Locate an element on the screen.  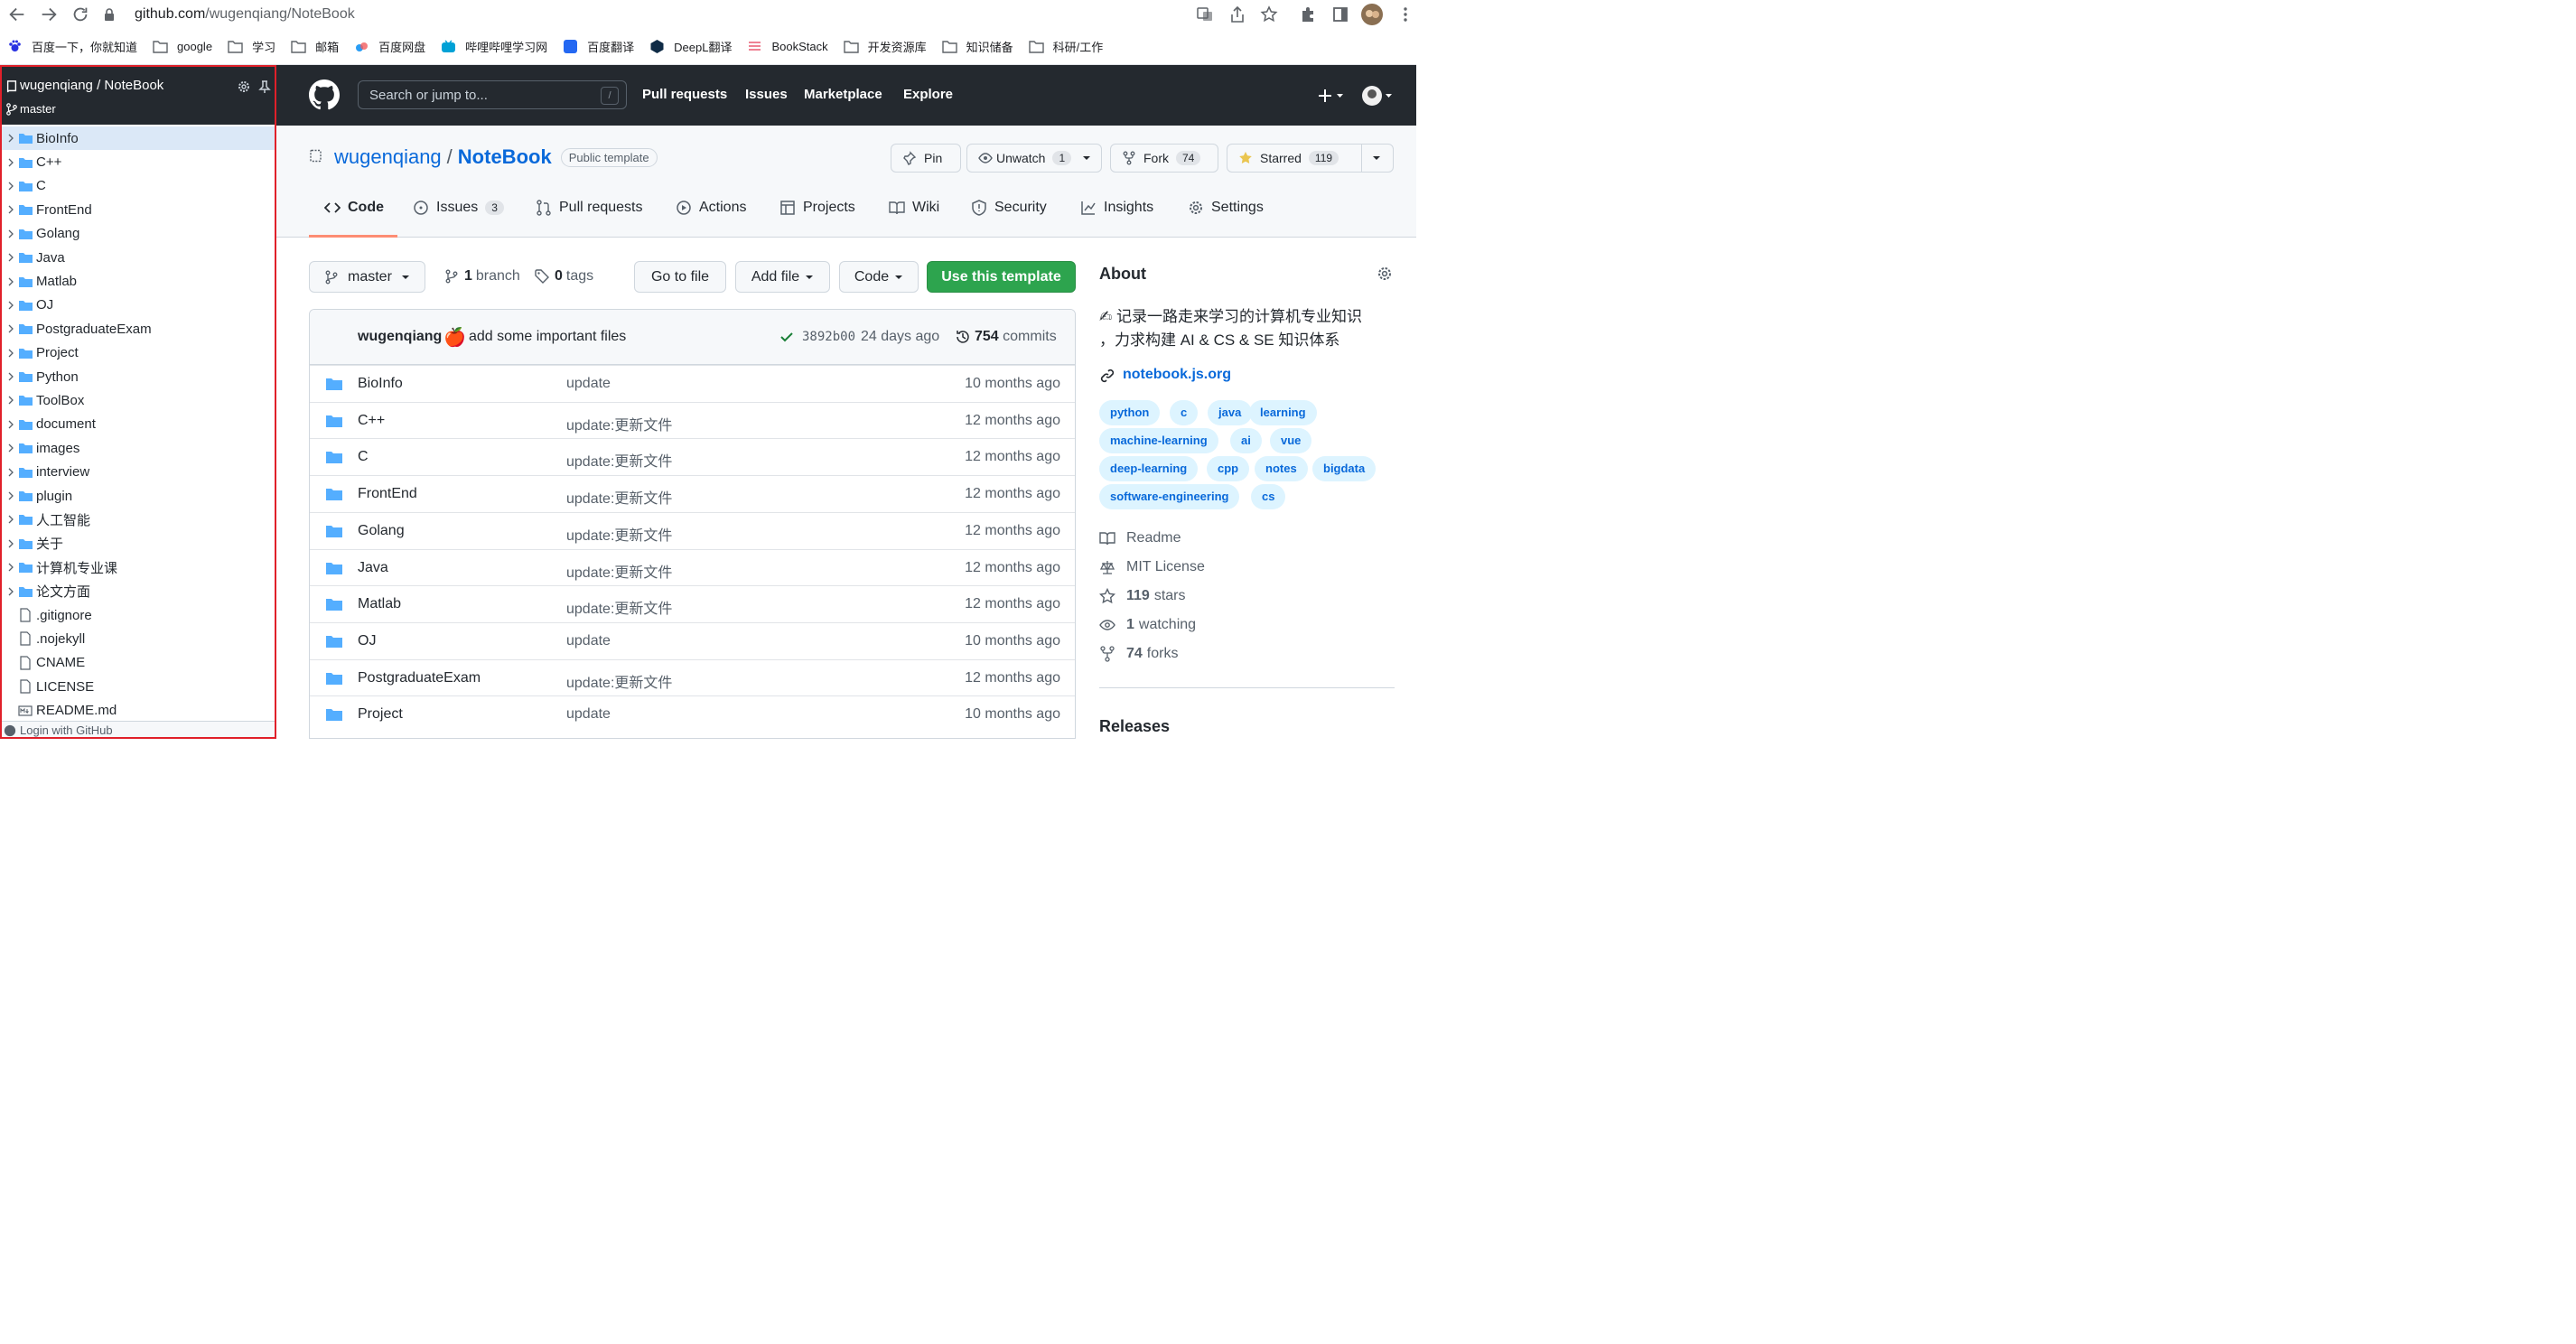
bookmark-item: google is located at coordinates (182, 46).